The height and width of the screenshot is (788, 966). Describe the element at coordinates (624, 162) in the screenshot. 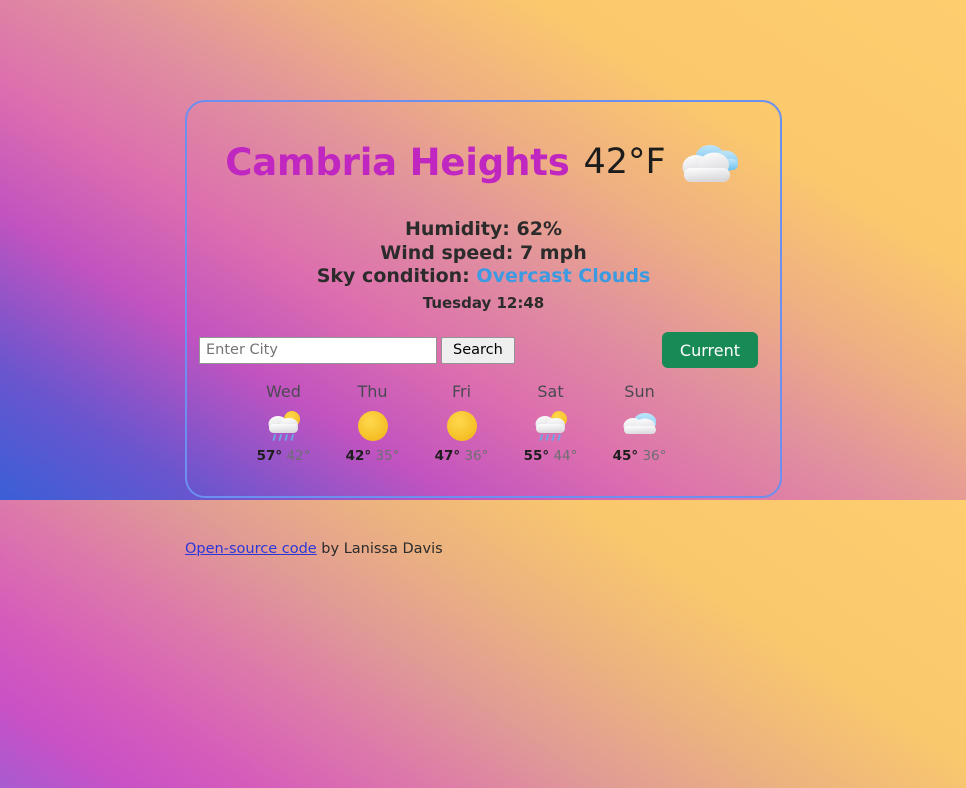

I see `current-temperature: 42°F` at that location.